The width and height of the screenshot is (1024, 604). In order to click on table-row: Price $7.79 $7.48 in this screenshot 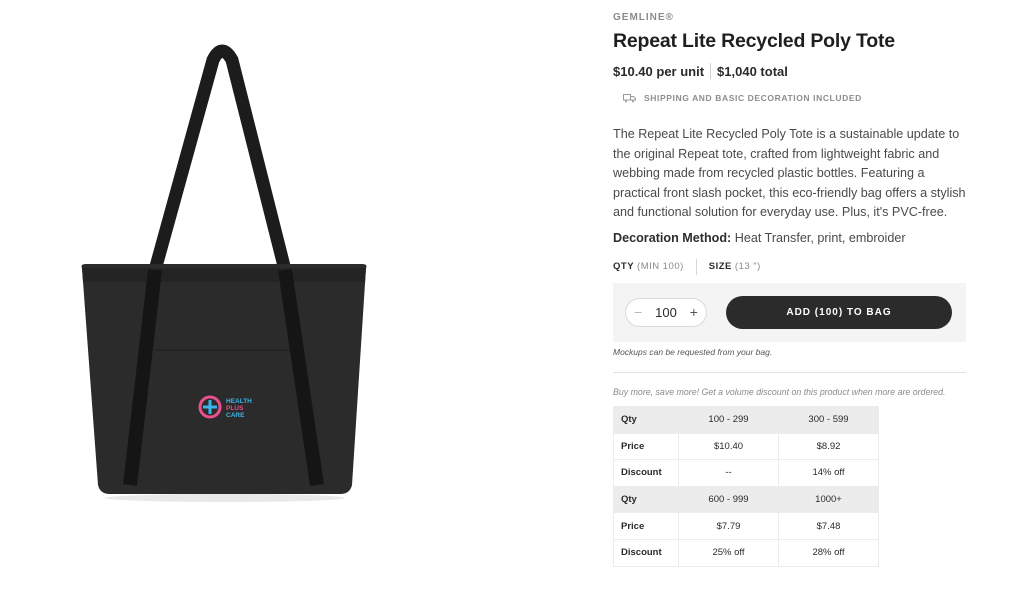, I will do `click(746, 526)`.